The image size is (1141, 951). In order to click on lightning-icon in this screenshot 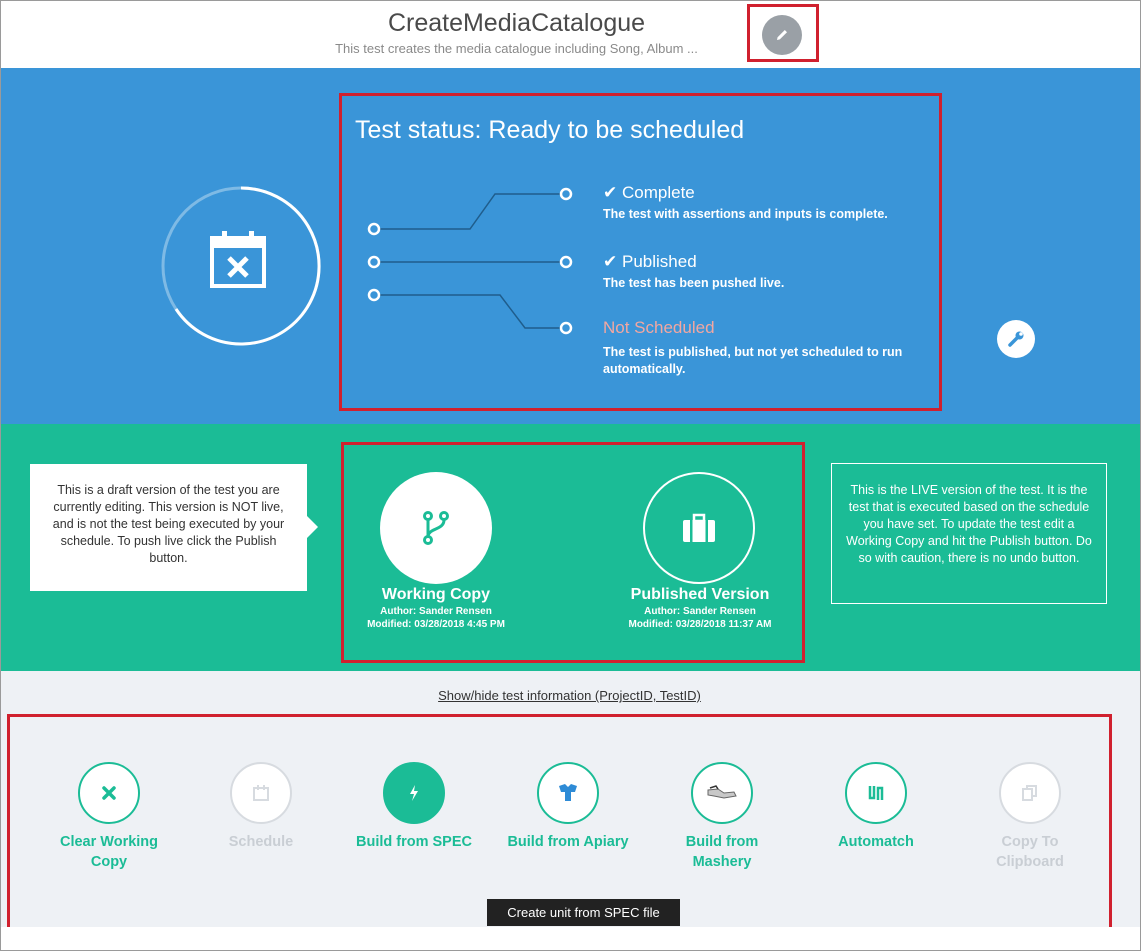, I will do `click(414, 793)`.